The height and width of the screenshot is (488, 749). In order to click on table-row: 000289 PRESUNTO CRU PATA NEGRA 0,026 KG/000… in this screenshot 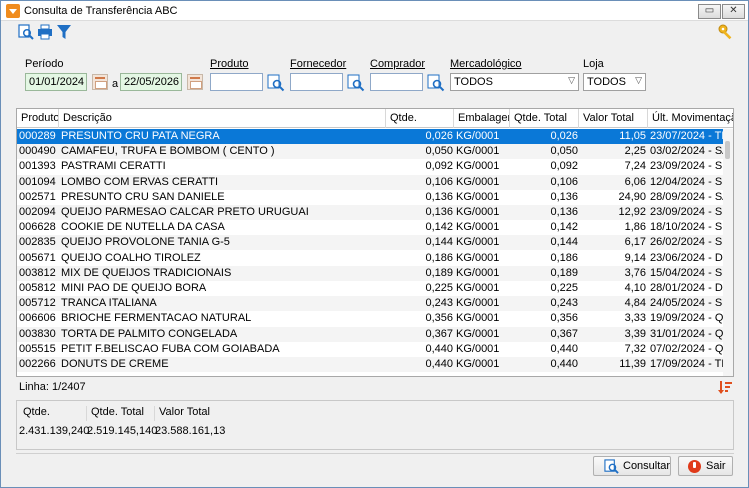, I will do `click(370, 136)`.